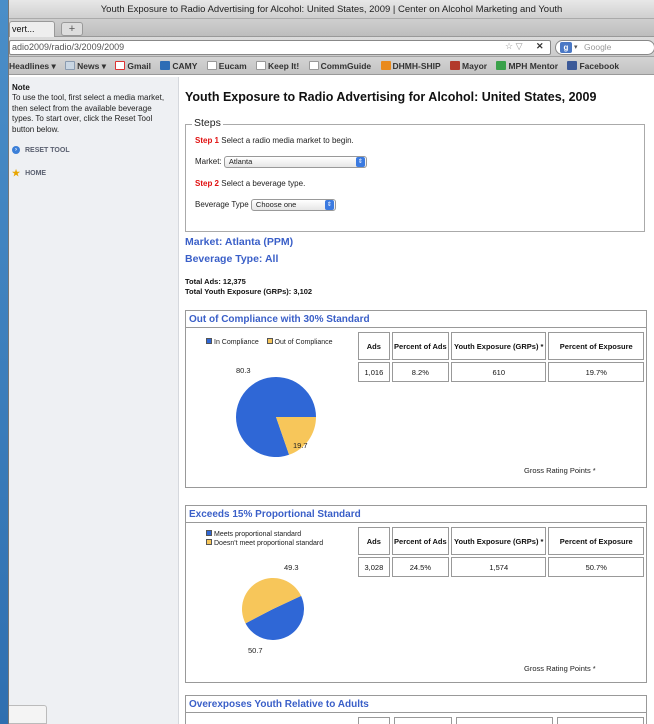 The height and width of the screenshot is (724, 654). What do you see at coordinates (300, 445) in the screenshot?
I see `pie-label: 19.7` at bounding box center [300, 445].